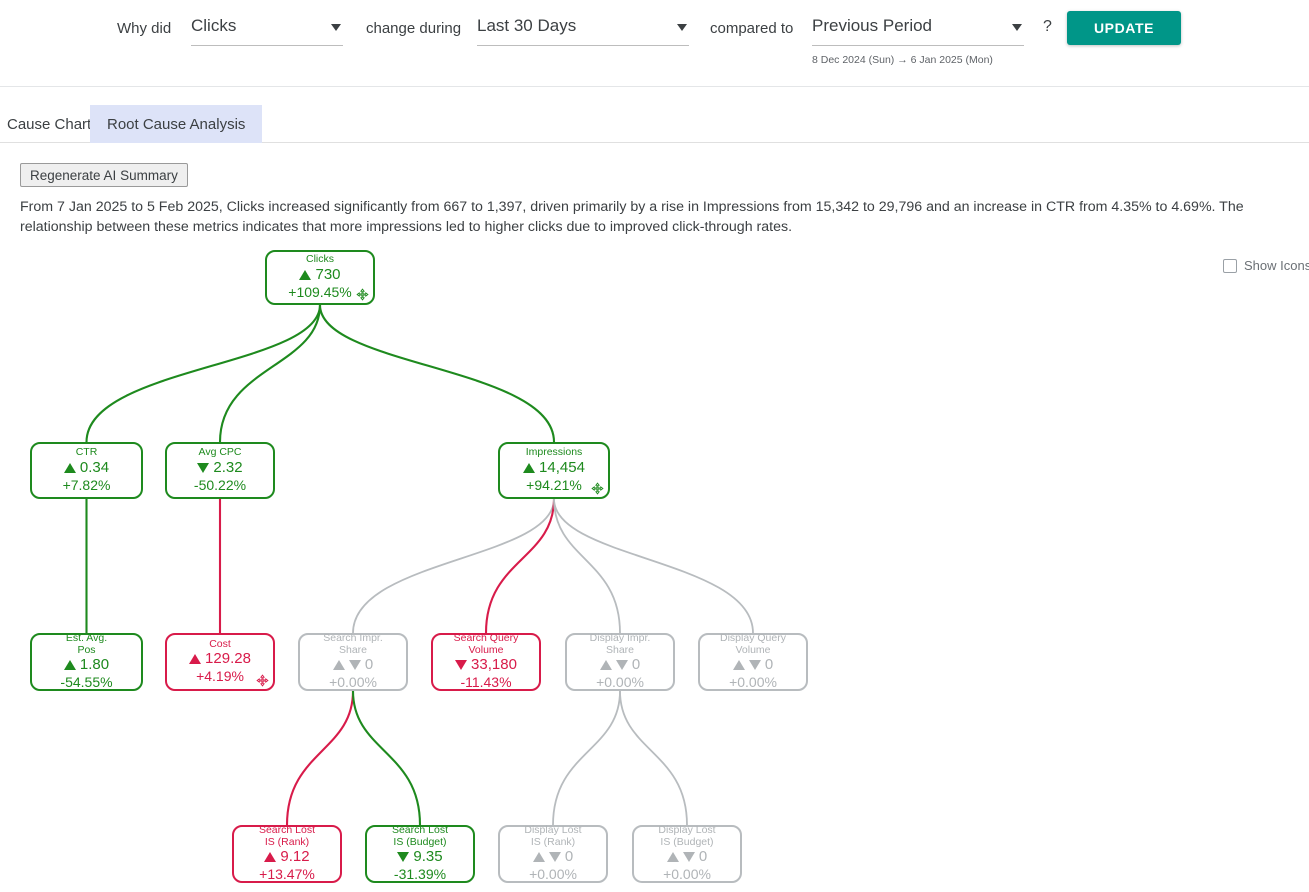 Image resolution: width=1309 pixels, height=892 pixels. I want to click on tree-node-percent: +94.21%, so click(554, 484).